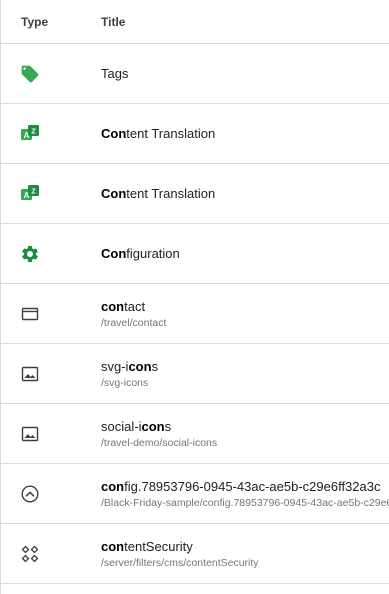  I want to click on column-header-title: Title, so click(113, 22).